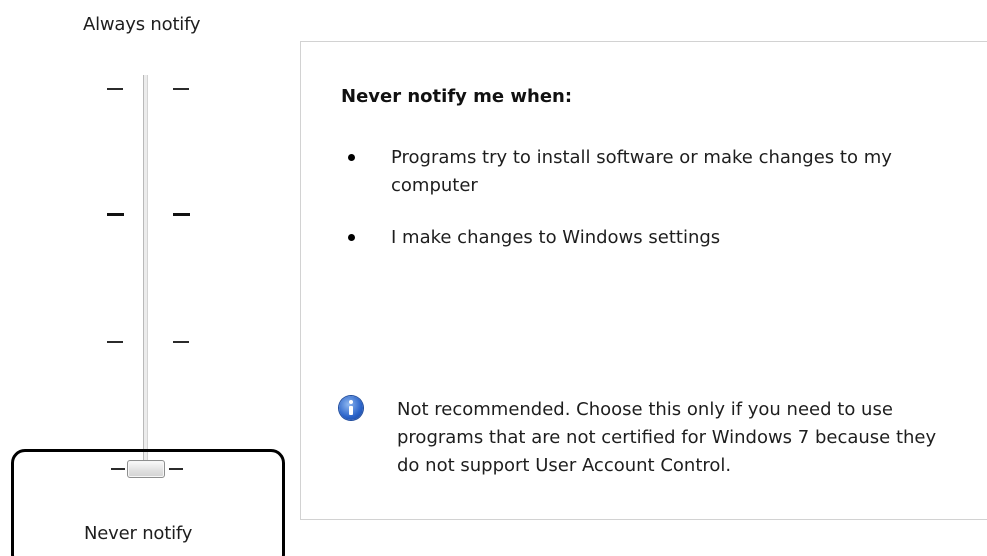 The height and width of the screenshot is (556, 987). Describe the element at coordinates (556, 237) in the screenshot. I see `list-item-text: I make changes to Windows settings` at that location.